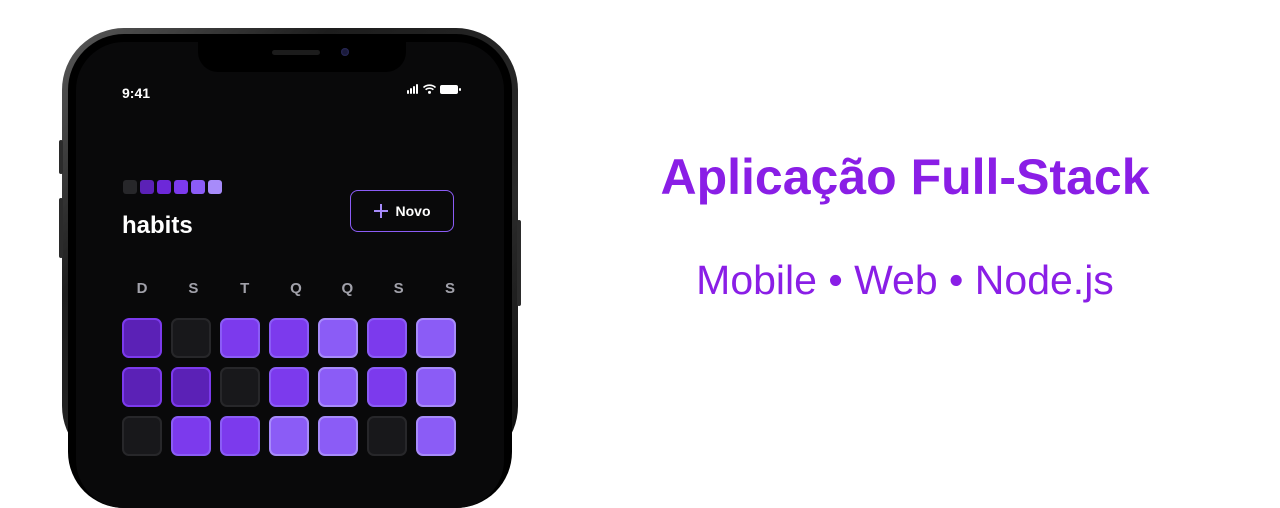 The image size is (1280, 508). What do you see at coordinates (905, 177) in the screenshot?
I see `hero-title: Aplicação Full-Stack` at bounding box center [905, 177].